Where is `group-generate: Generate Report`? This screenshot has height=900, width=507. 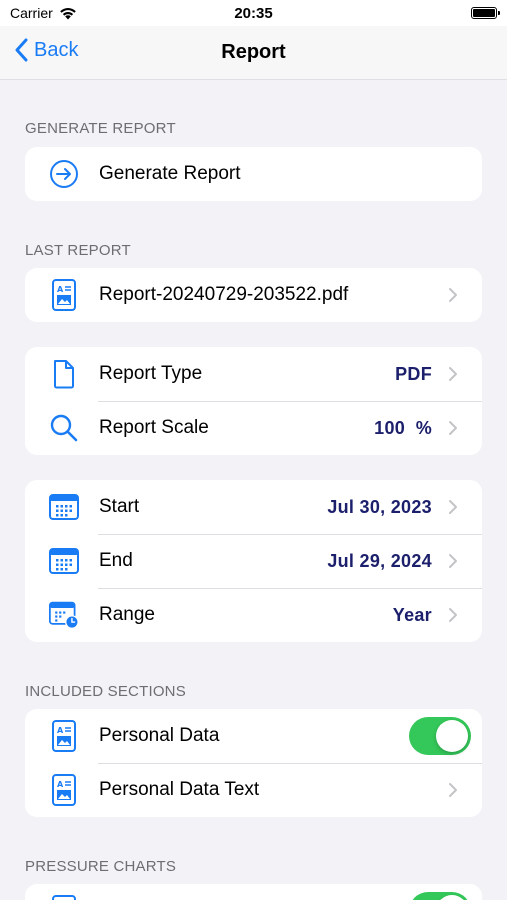
group-generate: Generate Report is located at coordinates (253, 174).